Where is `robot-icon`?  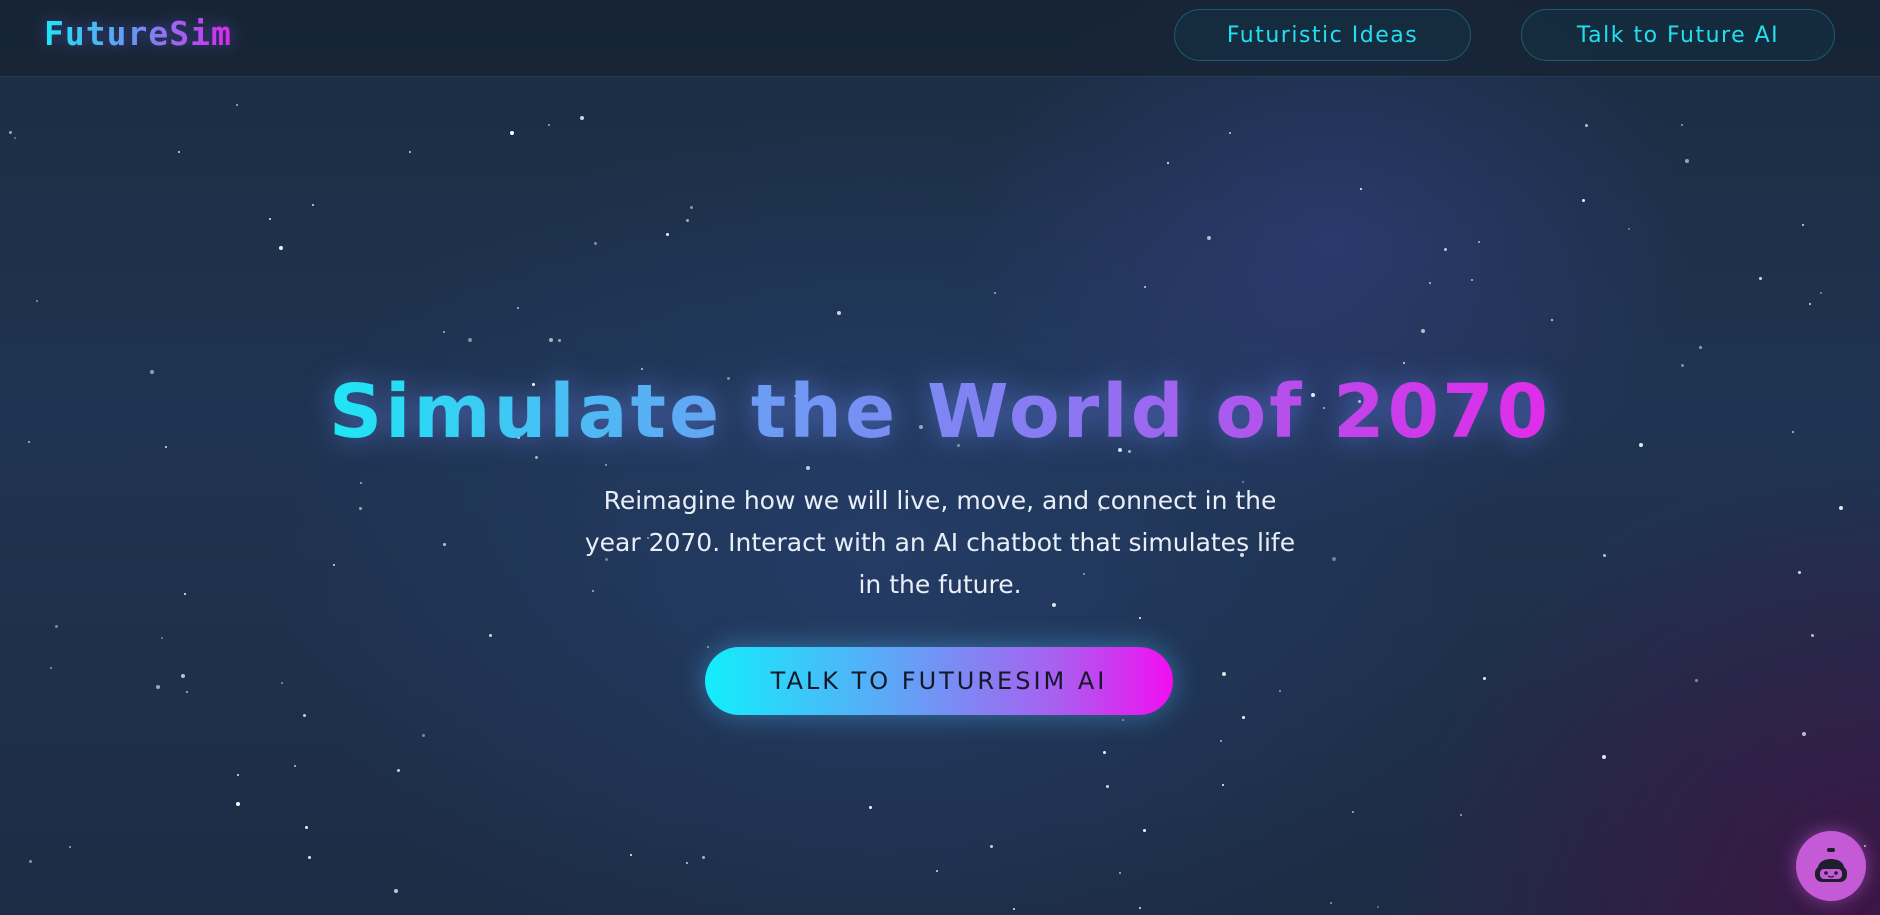 robot-icon is located at coordinates (1831, 865).